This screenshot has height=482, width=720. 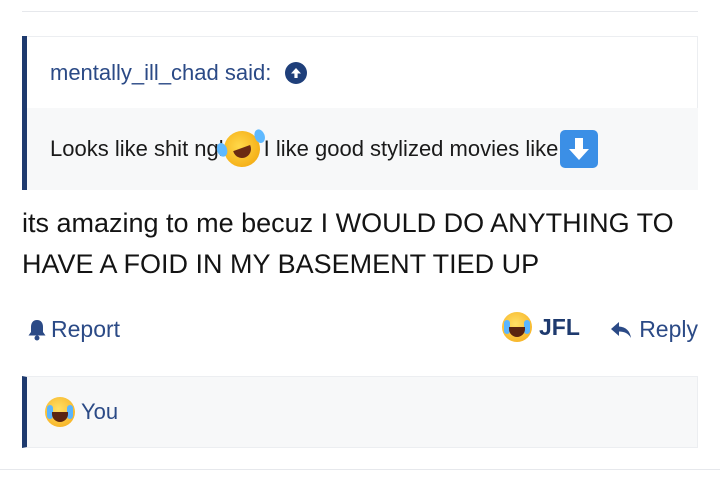 I want to click on reaction-users-label: You, so click(x=99, y=412).